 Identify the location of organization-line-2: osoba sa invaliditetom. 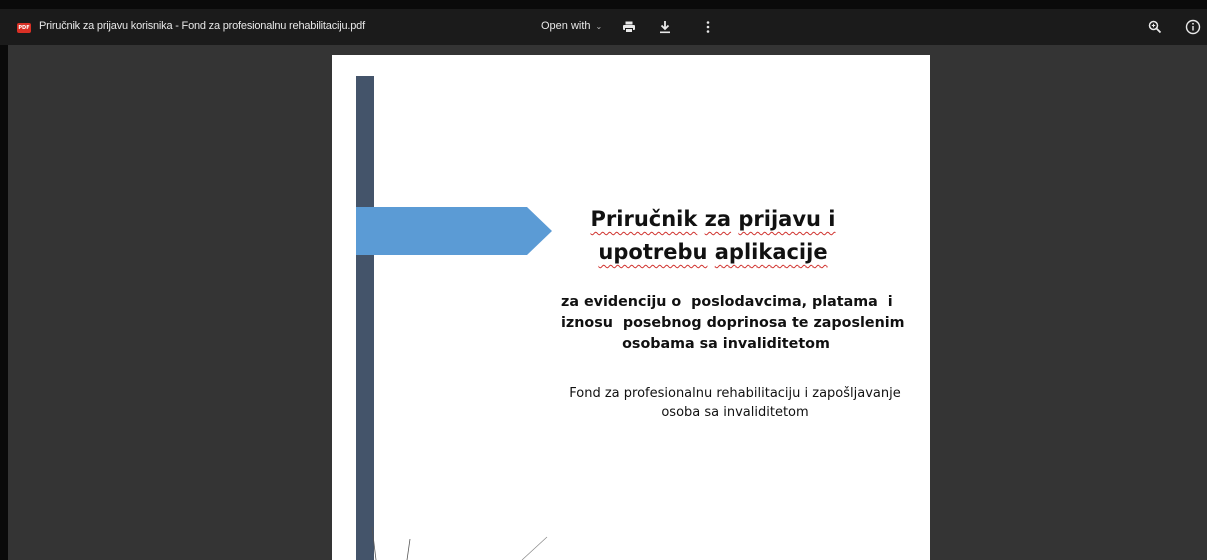
(735, 412).